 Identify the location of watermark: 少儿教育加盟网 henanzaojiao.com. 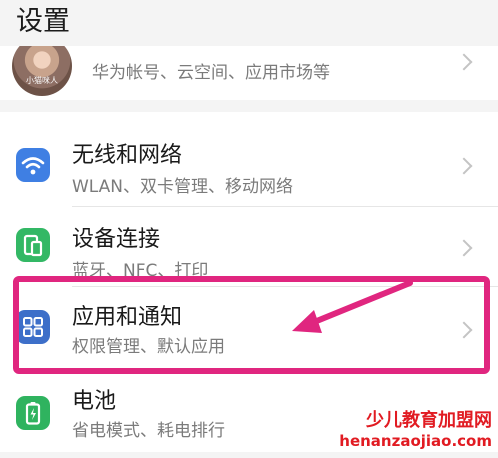
(415, 430).